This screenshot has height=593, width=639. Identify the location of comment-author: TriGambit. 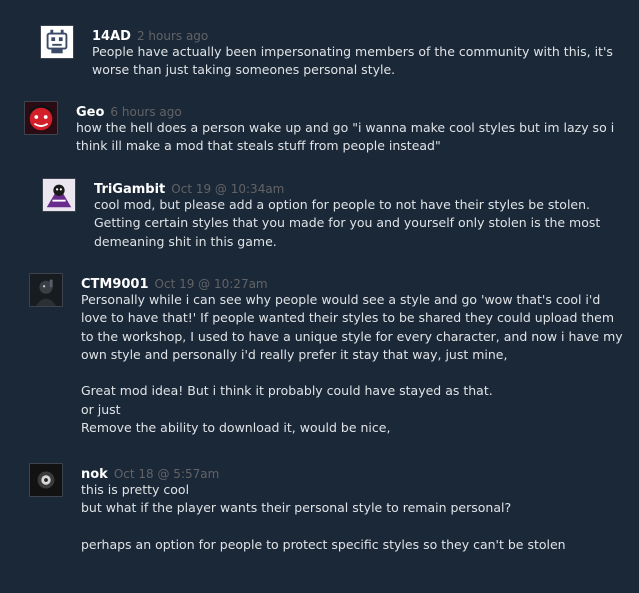
(129, 189).